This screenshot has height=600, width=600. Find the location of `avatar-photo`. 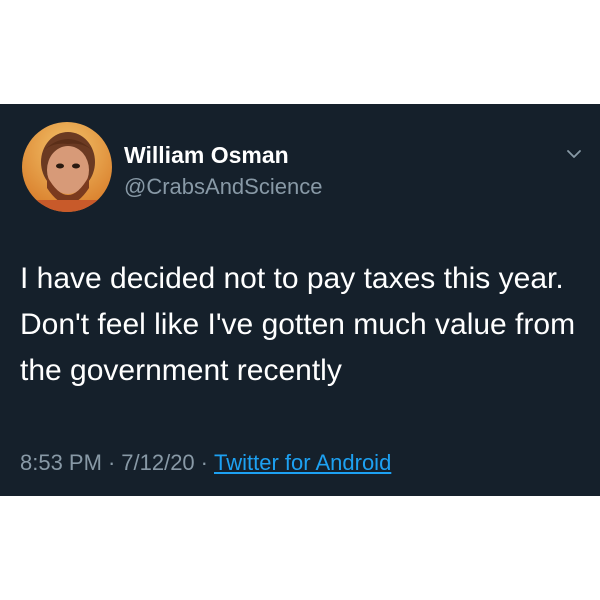

avatar-photo is located at coordinates (67, 167).